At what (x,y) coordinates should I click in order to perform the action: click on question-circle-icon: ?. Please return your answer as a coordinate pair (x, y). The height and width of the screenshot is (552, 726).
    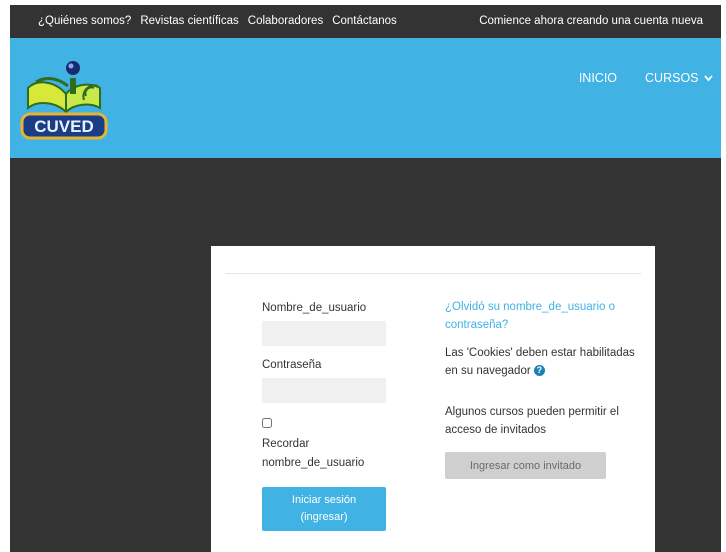
    Looking at the image, I should click on (539, 371).